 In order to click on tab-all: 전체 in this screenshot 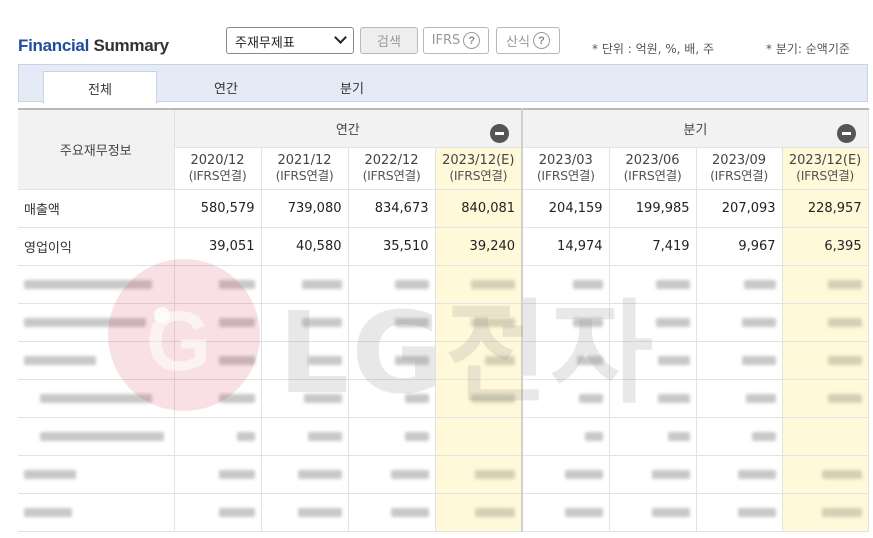, I will do `click(100, 87)`.